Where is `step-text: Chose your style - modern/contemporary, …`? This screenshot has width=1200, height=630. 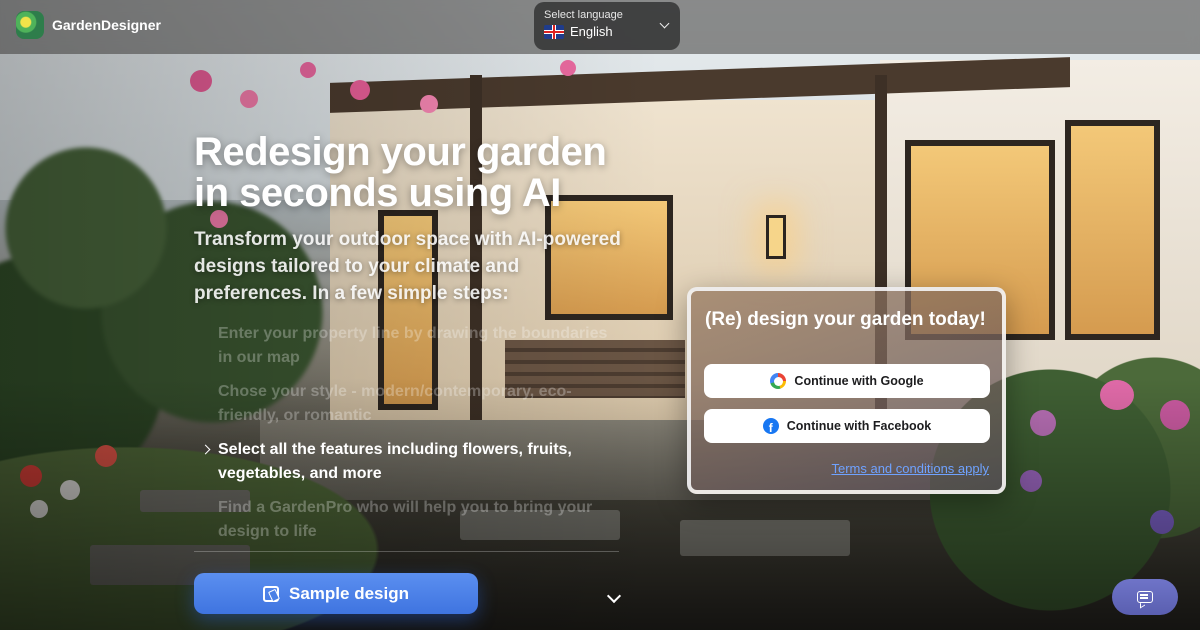
step-text: Chose your style - modern/contemporary, … is located at coordinates (395, 403).